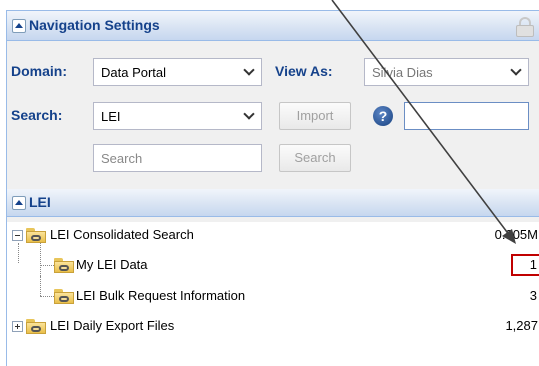 The image size is (539, 366). What do you see at coordinates (37, 115) in the screenshot?
I see `search-label: Search:` at bounding box center [37, 115].